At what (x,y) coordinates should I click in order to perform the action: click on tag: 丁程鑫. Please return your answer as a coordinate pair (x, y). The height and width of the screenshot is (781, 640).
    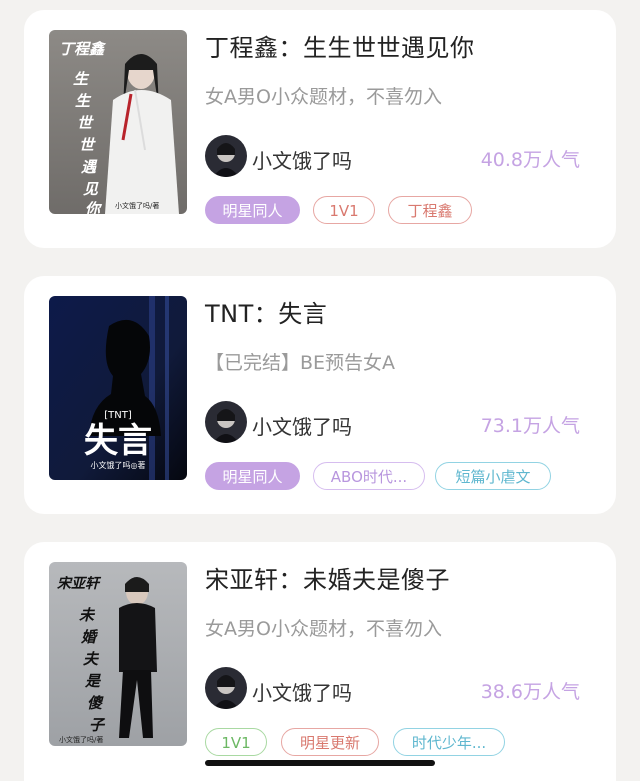
    Looking at the image, I should click on (430, 210).